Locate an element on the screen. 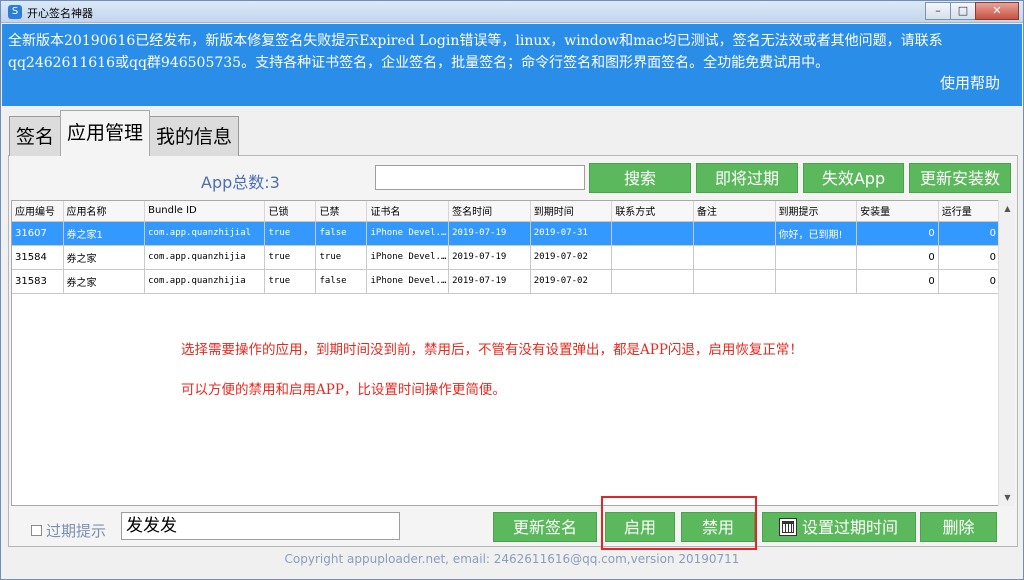 This screenshot has width=1024, height=580. expiring-soon-button: 即将过期 is located at coordinates (747, 178).